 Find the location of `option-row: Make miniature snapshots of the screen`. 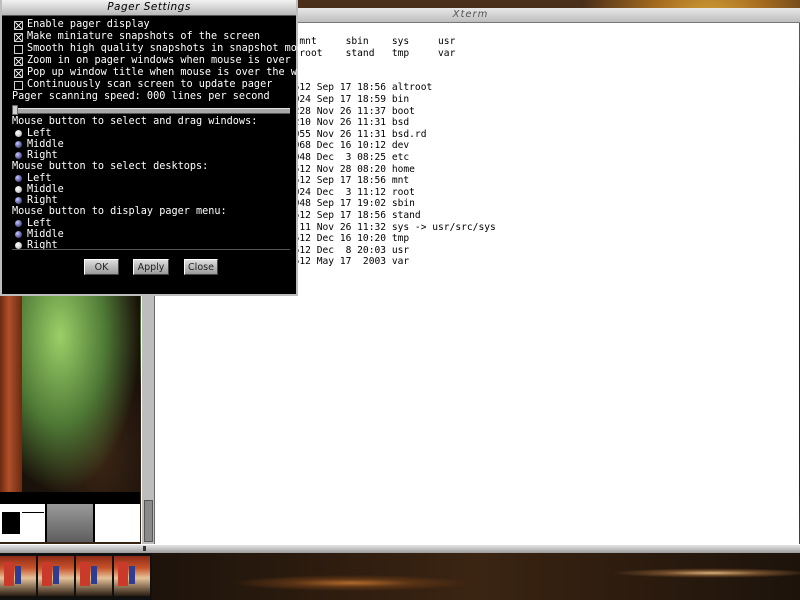

option-row: Make miniature snapshots of the screen is located at coordinates (152, 37).